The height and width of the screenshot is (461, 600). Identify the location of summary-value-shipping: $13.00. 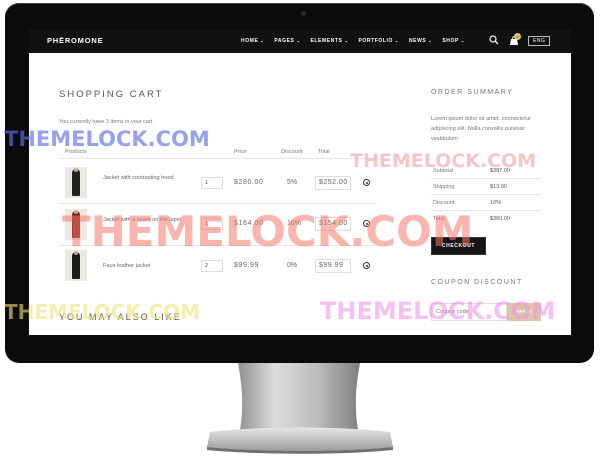
(498, 187).